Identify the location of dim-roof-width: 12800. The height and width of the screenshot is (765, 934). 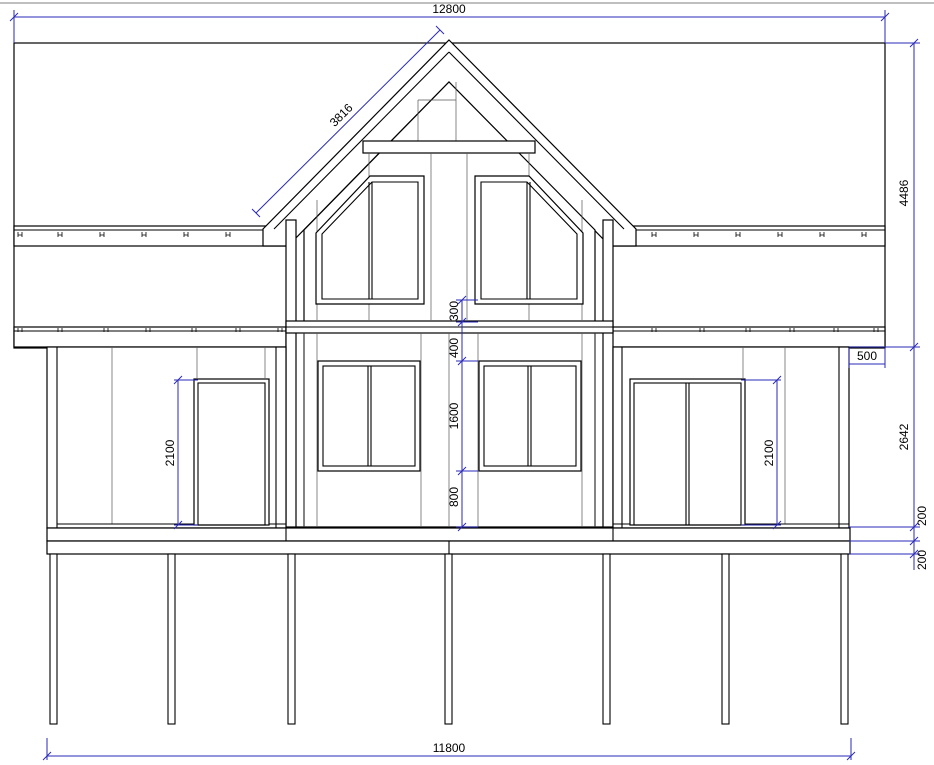
(449, 22).